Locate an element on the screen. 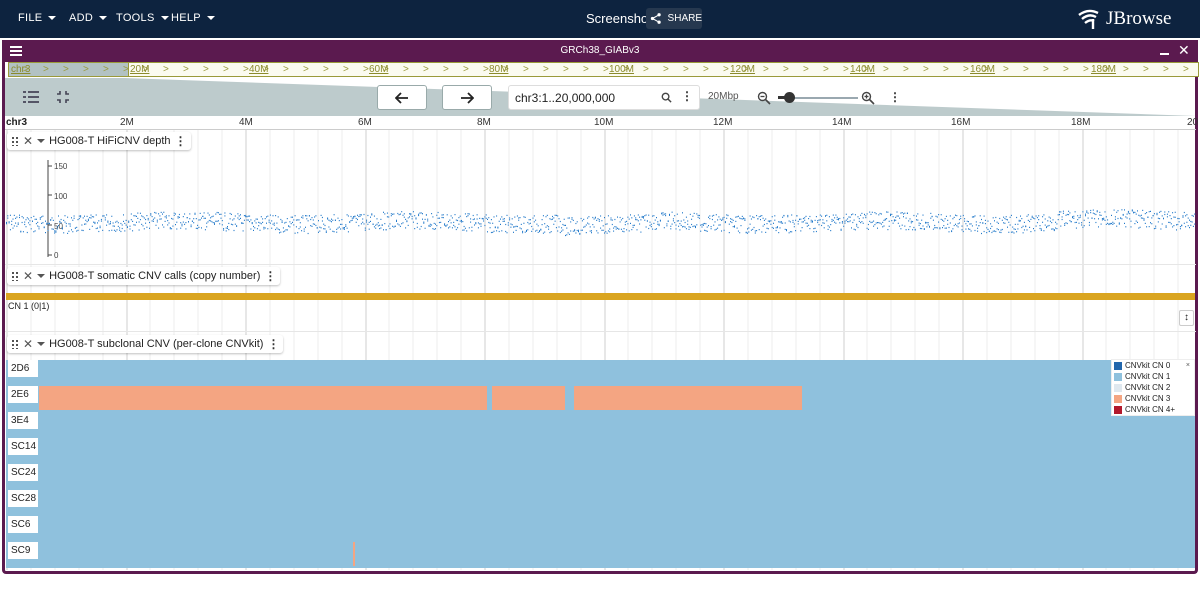 This screenshot has width=1200, height=596. menu-tools: TOOLS is located at coordinates (142, 18).